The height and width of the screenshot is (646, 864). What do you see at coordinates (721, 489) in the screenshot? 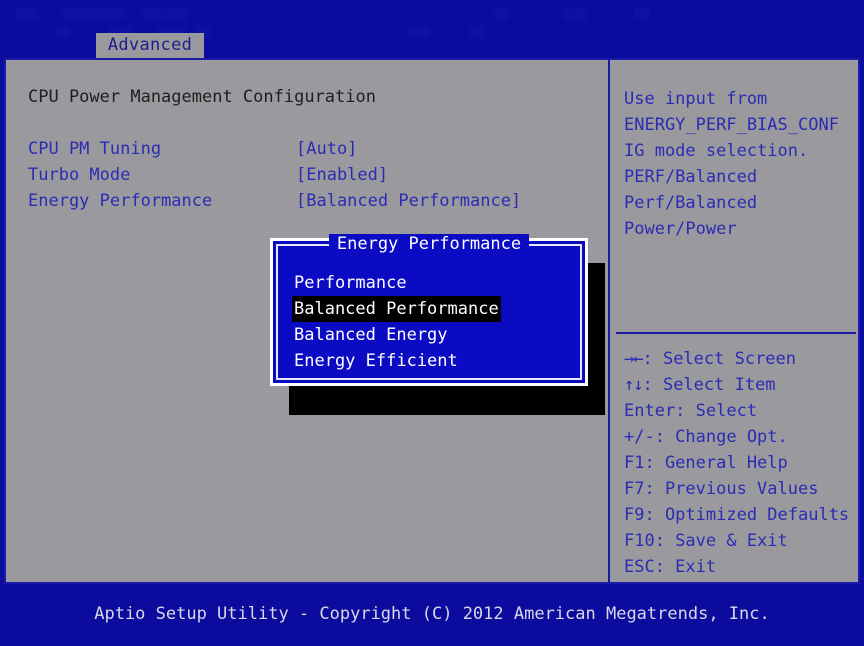
I see `key-legend-previous-values: F7: Previous Values` at bounding box center [721, 489].